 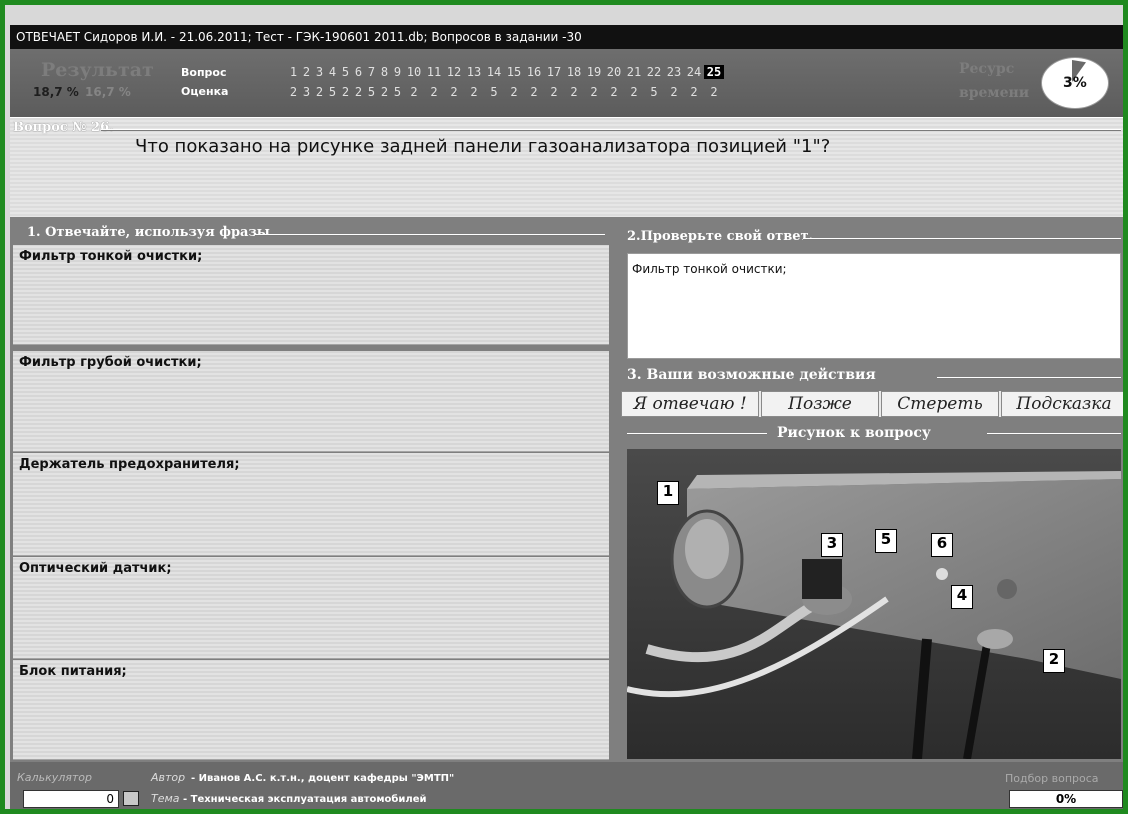 I want to click on check-group-title: 2.Проверьте свой ответ., so click(x=720, y=236).